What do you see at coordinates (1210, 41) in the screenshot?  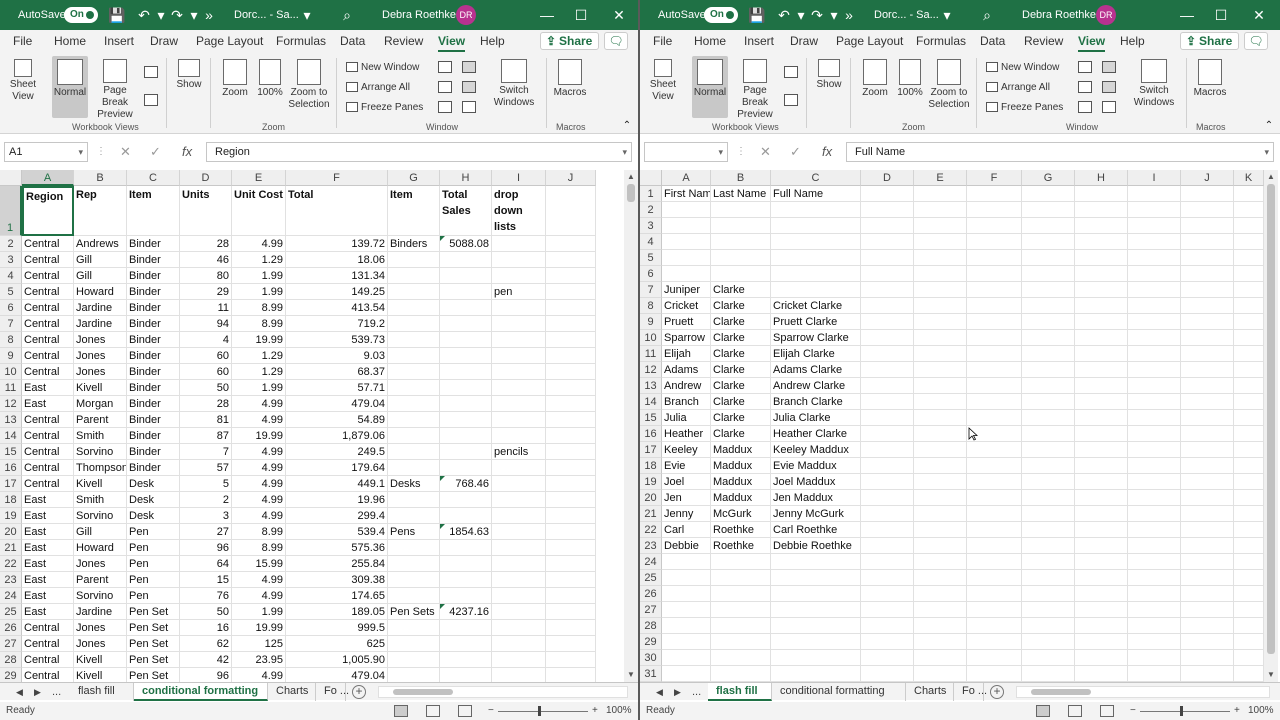 I see `share-button: Share` at bounding box center [1210, 41].